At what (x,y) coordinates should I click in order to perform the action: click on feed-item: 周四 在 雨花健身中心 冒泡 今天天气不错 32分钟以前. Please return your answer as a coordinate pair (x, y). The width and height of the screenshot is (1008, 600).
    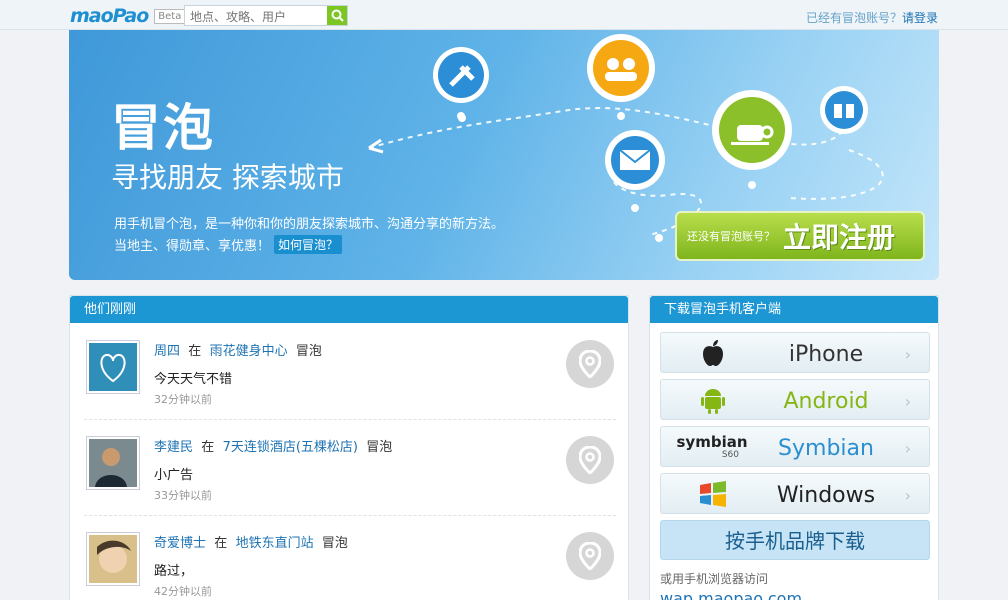
    Looking at the image, I should click on (350, 372).